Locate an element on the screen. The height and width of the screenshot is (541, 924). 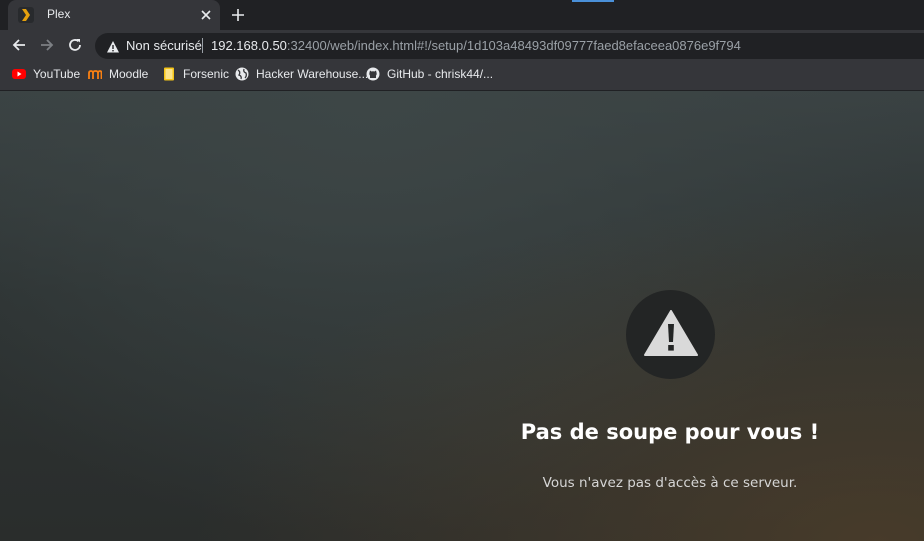
plex-chevron-icon is located at coordinates (26, 15).